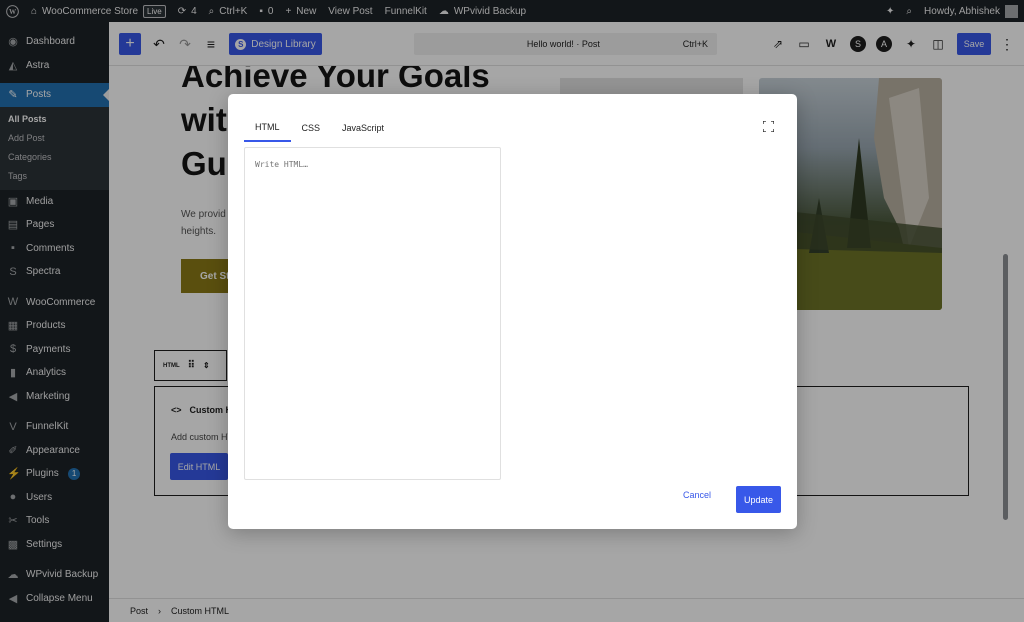  What do you see at coordinates (697, 495) in the screenshot?
I see `cancel-button: Cancel` at bounding box center [697, 495].